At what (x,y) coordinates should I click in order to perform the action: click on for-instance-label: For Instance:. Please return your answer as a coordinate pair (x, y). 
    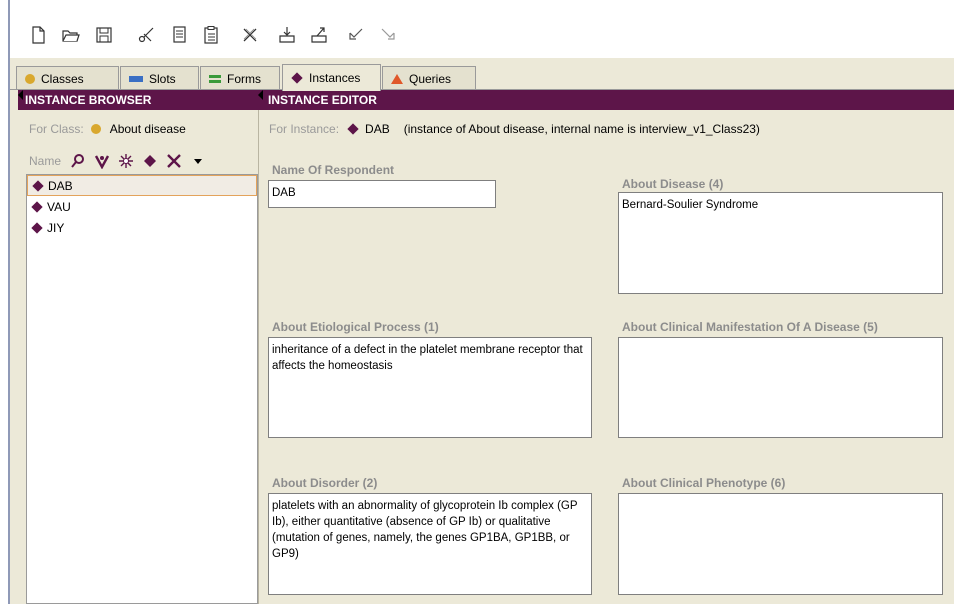
    Looking at the image, I should click on (304, 129).